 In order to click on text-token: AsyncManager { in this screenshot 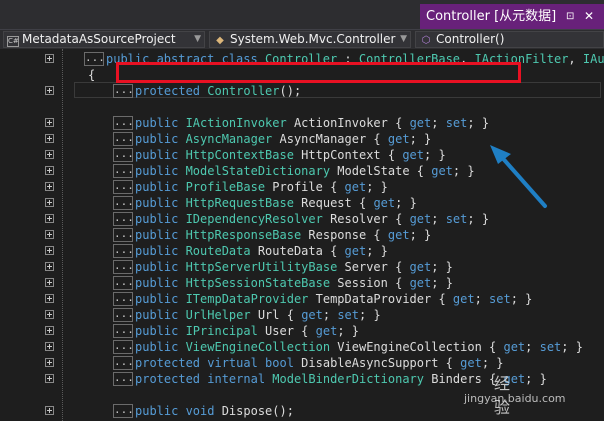, I will do `click(330, 139)`.